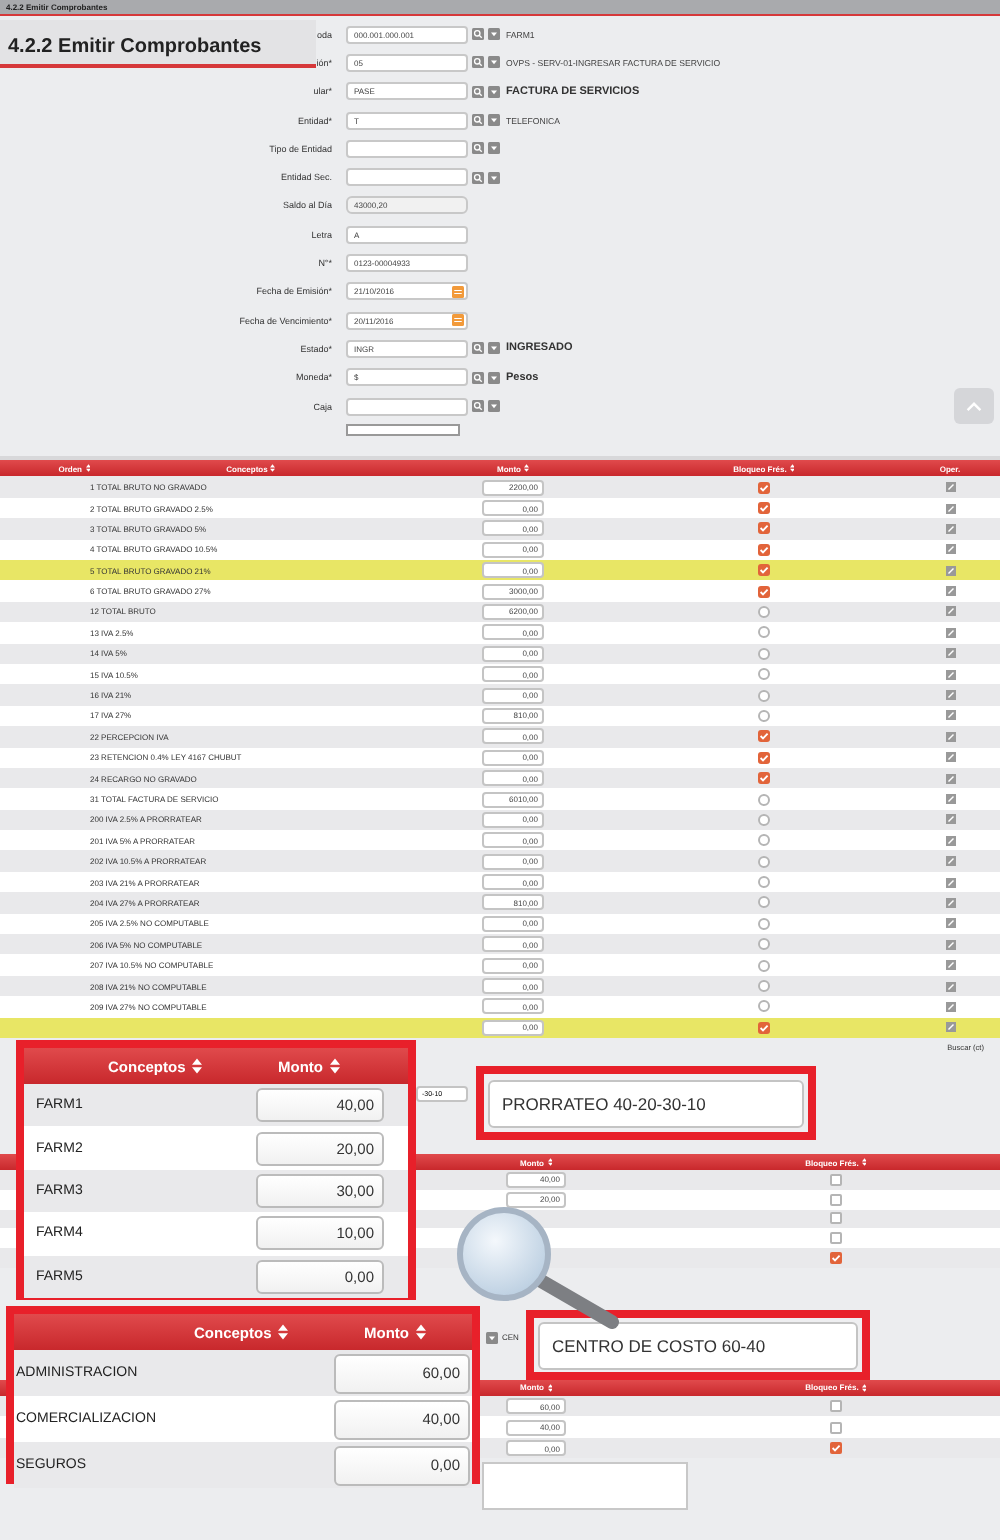 This screenshot has width=1000, height=1540. I want to click on input-field: CENTRO DE COSTO 60-40, so click(698, 1345).